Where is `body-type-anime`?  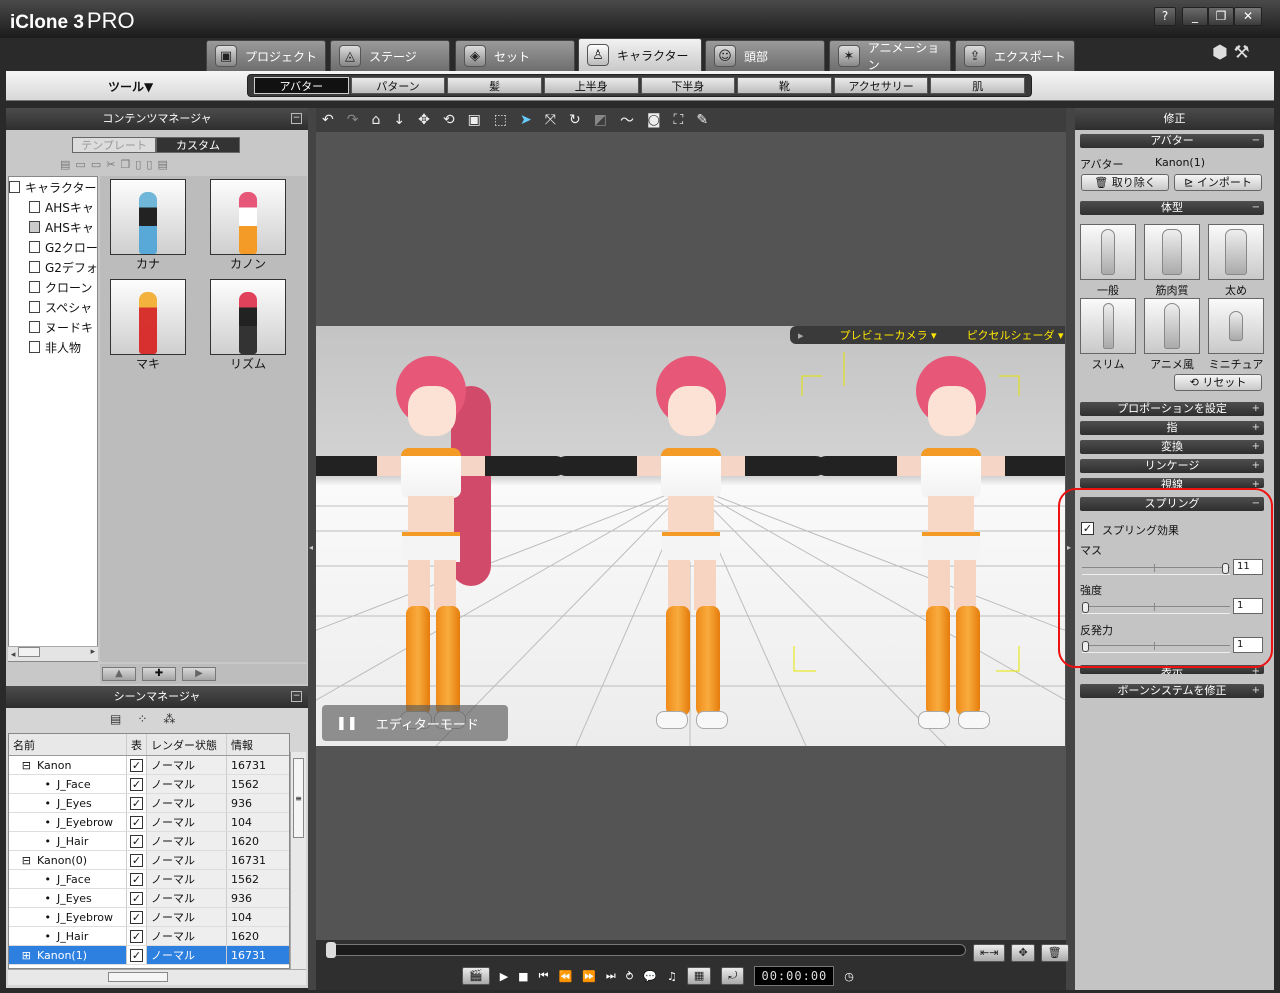 body-type-anime is located at coordinates (1172, 326).